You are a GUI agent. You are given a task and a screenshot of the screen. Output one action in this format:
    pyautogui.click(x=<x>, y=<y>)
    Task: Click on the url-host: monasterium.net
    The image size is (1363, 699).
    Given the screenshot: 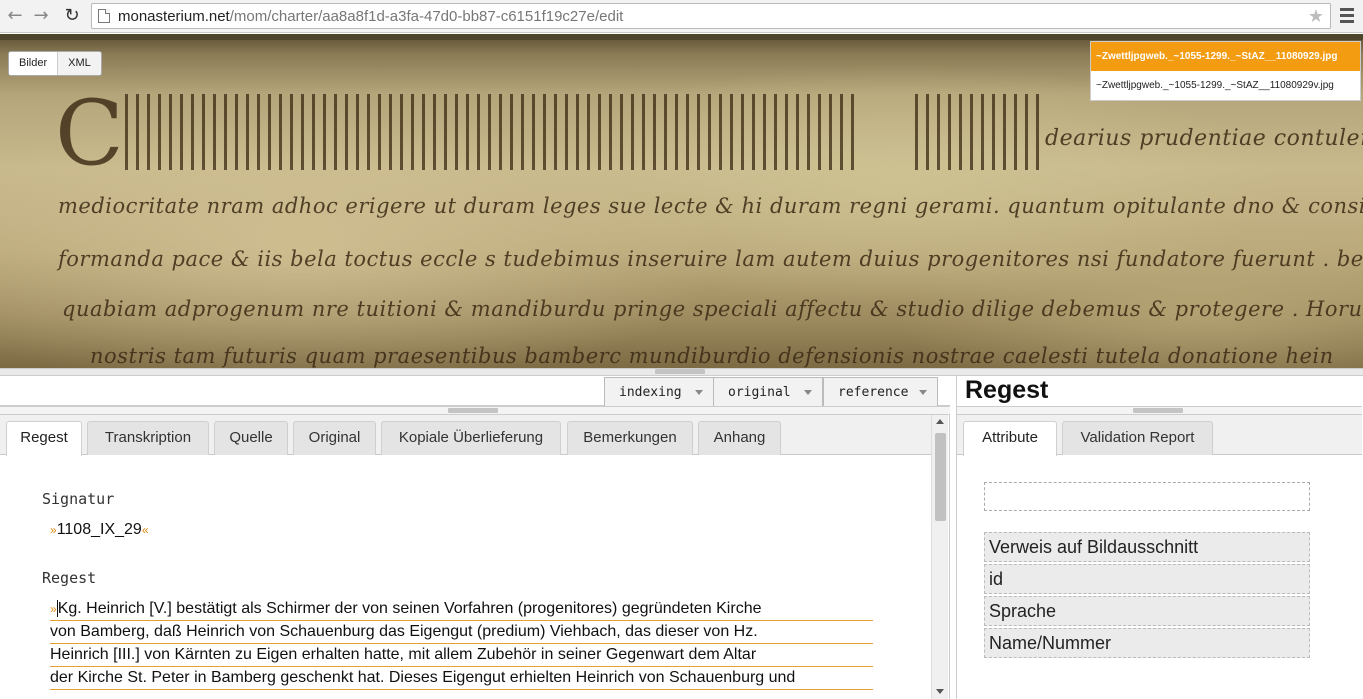 What is the action you would take?
    pyautogui.click(x=174, y=16)
    